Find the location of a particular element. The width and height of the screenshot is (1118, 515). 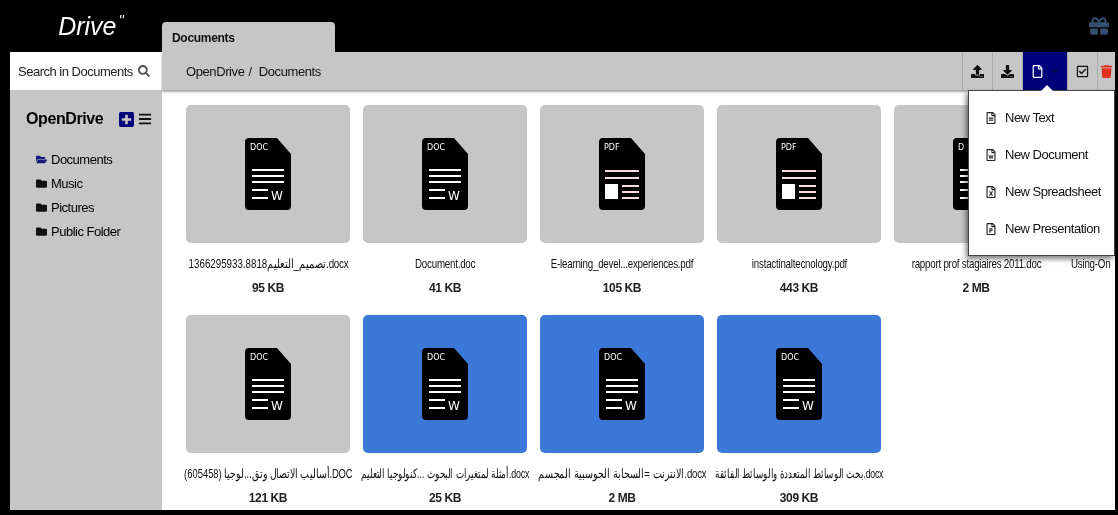

file-size: 309 KB is located at coordinates (799, 498).